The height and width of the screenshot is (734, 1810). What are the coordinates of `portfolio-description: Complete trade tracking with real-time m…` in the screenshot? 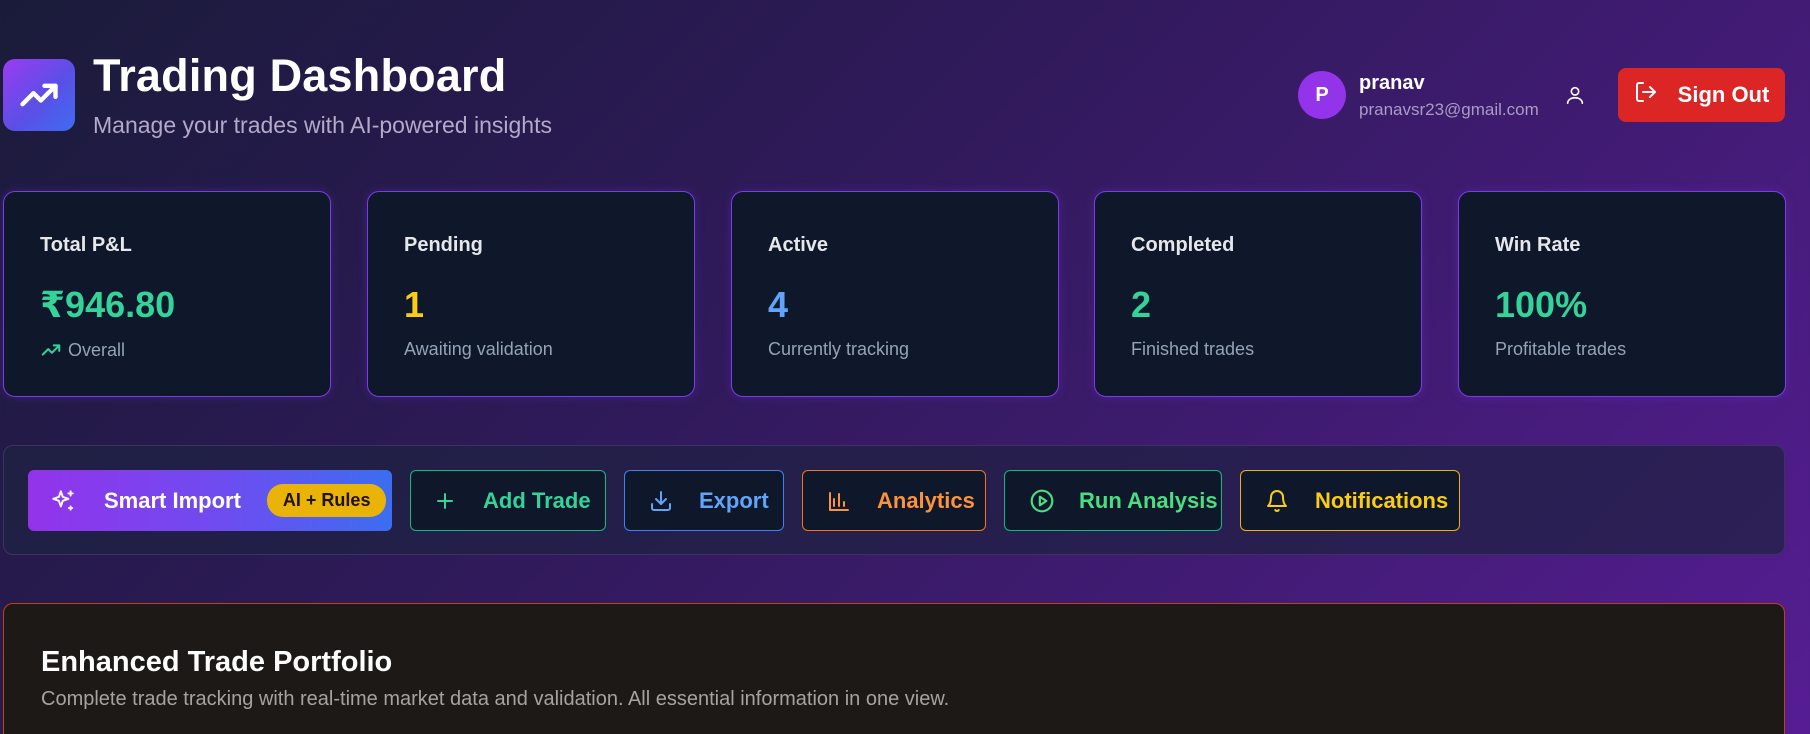 It's located at (495, 699).